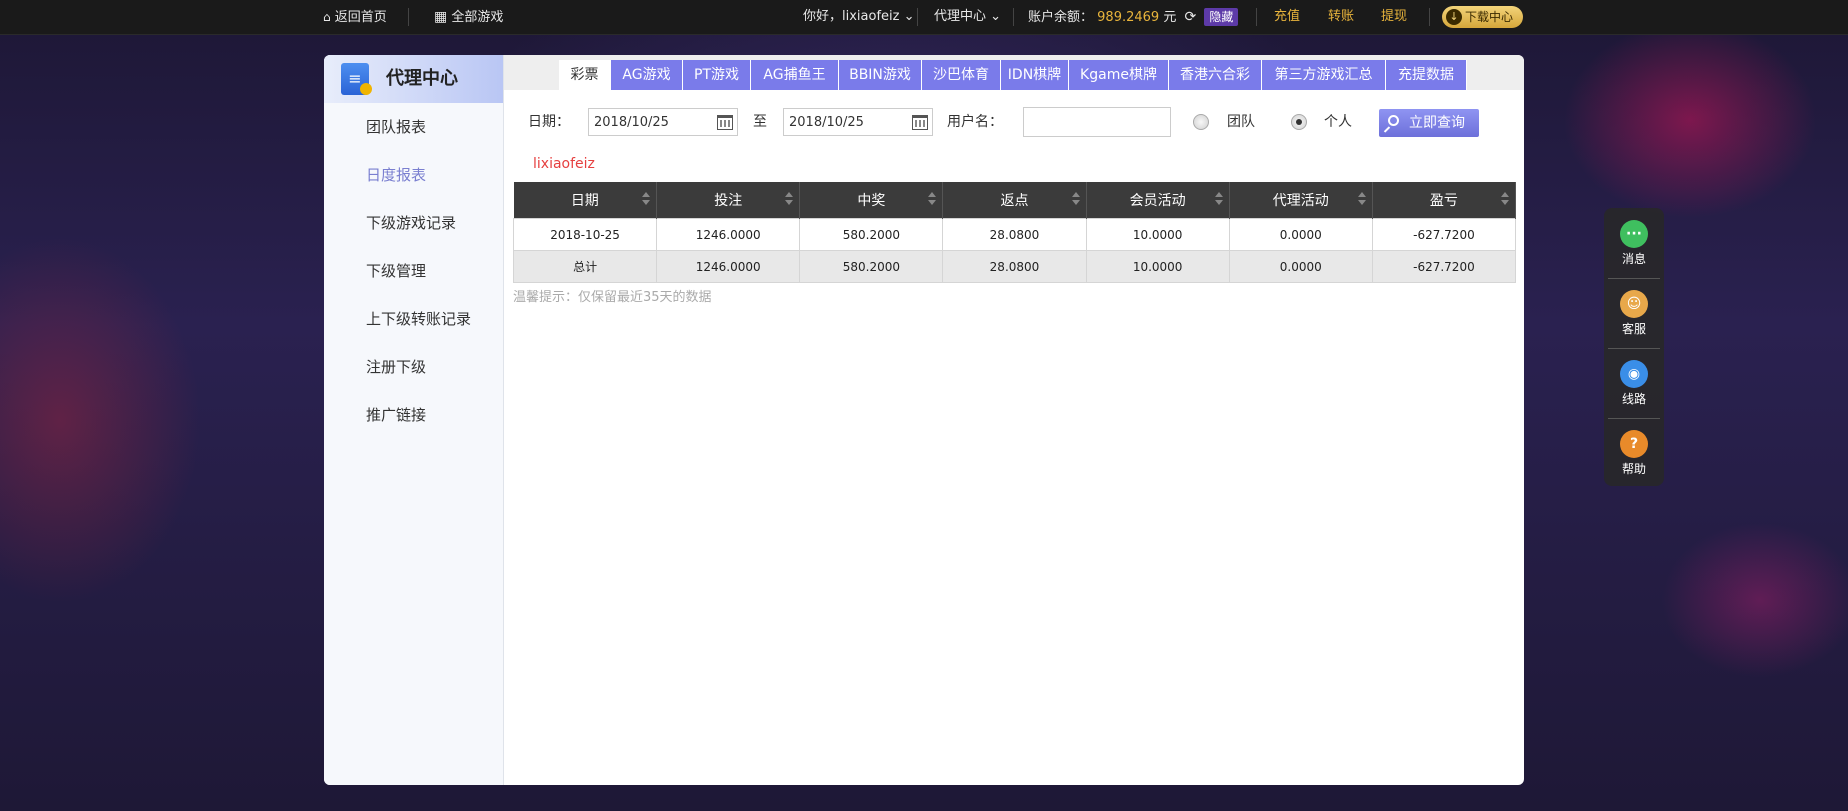 This screenshot has height=811, width=1848. I want to click on tab-hk-mark-six: 香港六合彩, so click(1215, 75).